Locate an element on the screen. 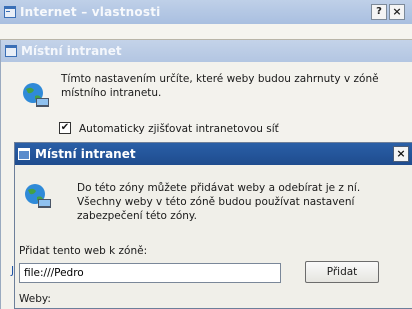  properties-close-button: × is located at coordinates (397, 12).